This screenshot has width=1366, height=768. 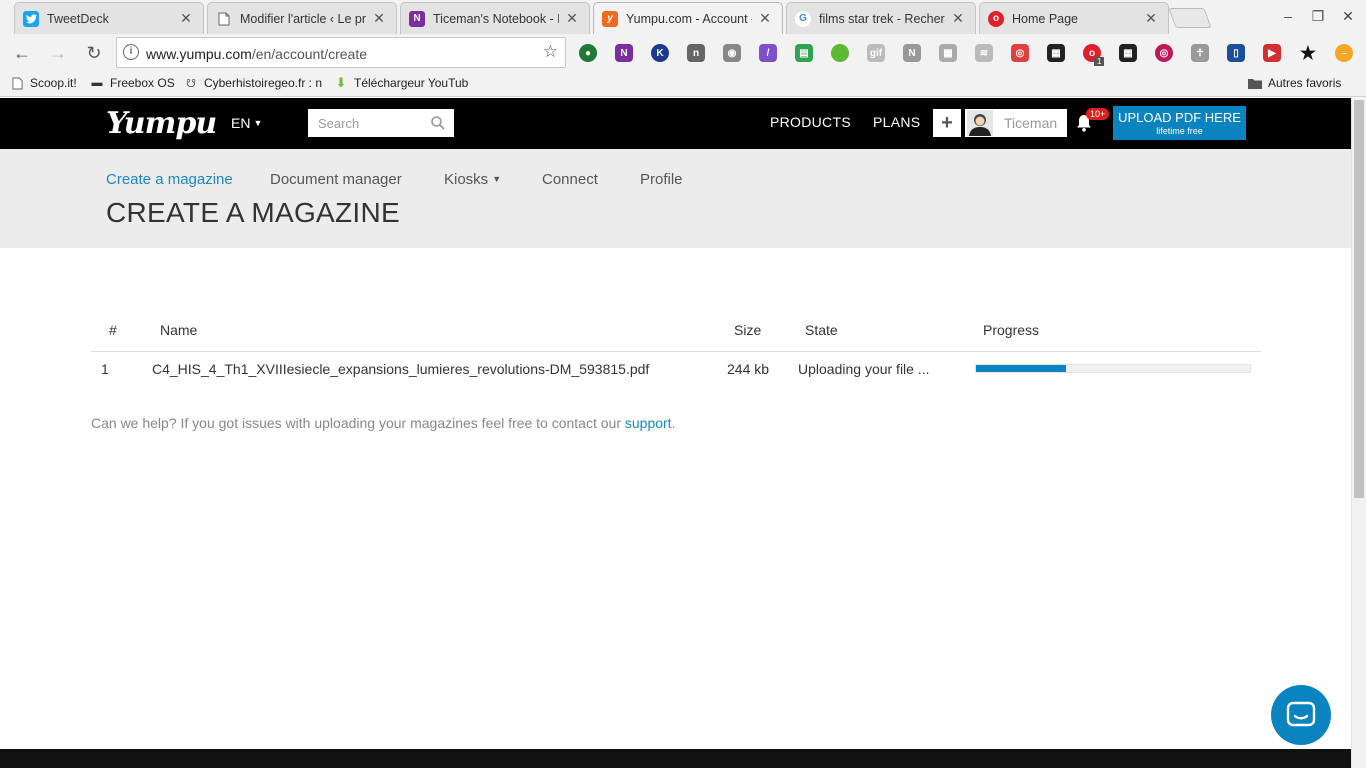 What do you see at coordinates (1020, 53) in the screenshot?
I see `broadcast-extension-icon: ◎` at bounding box center [1020, 53].